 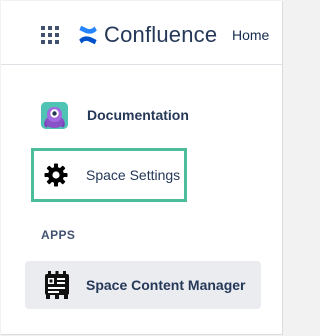 I want to click on sidebar-app-label: Space Content Manager, so click(x=166, y=285).